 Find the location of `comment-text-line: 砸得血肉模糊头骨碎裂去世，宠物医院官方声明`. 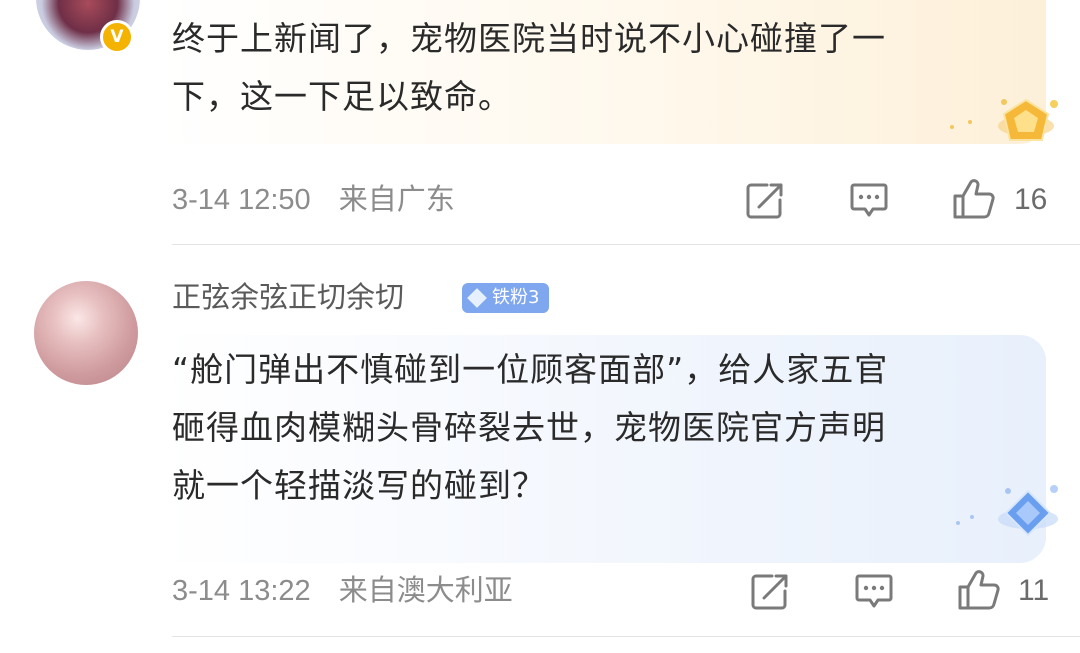

comment-text-line: 砸得血肉模糊头骨碎裂去世，宠物医院官方声明 is located at coordinates (529, 427).